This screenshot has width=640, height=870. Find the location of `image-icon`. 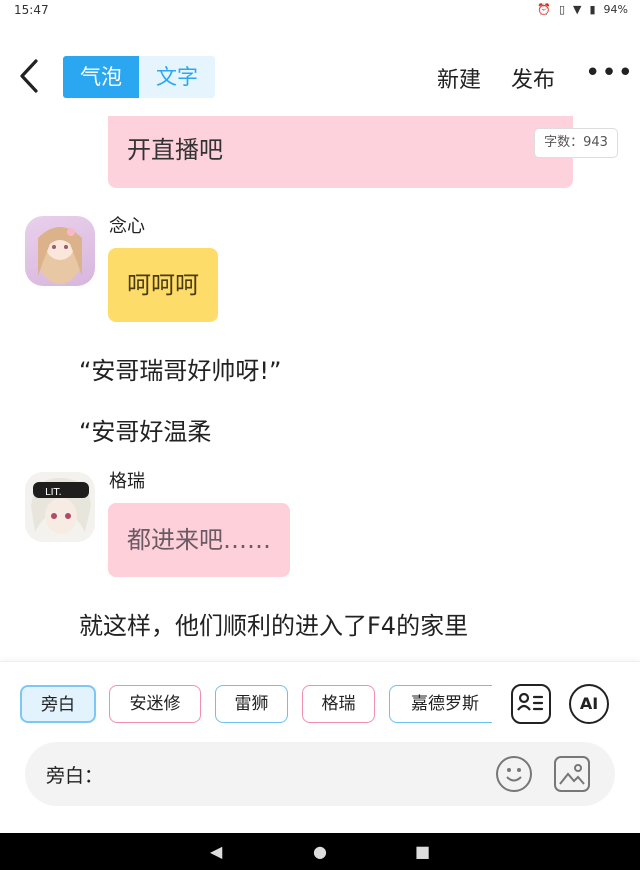

image-icon is located at coordinates (572, 774).